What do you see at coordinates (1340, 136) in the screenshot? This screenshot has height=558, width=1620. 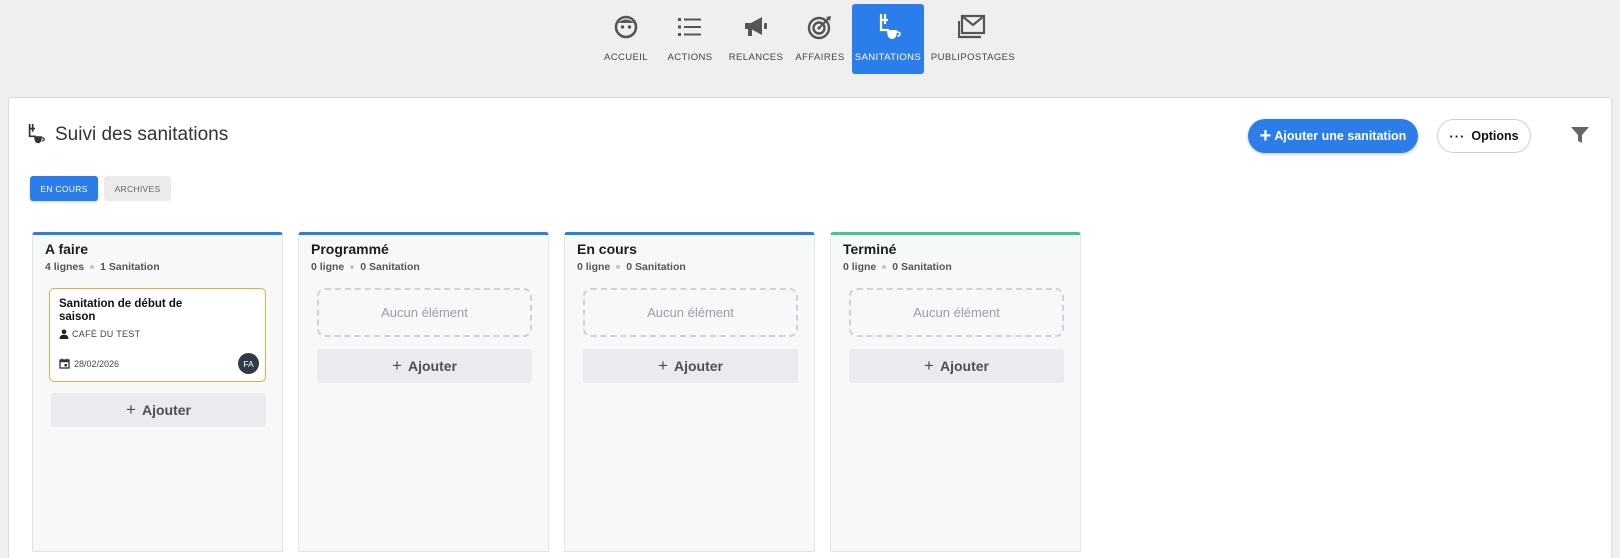 I see `add-sanitation-label: Ajouter une sanitation` at bounding box center [1340, 136].